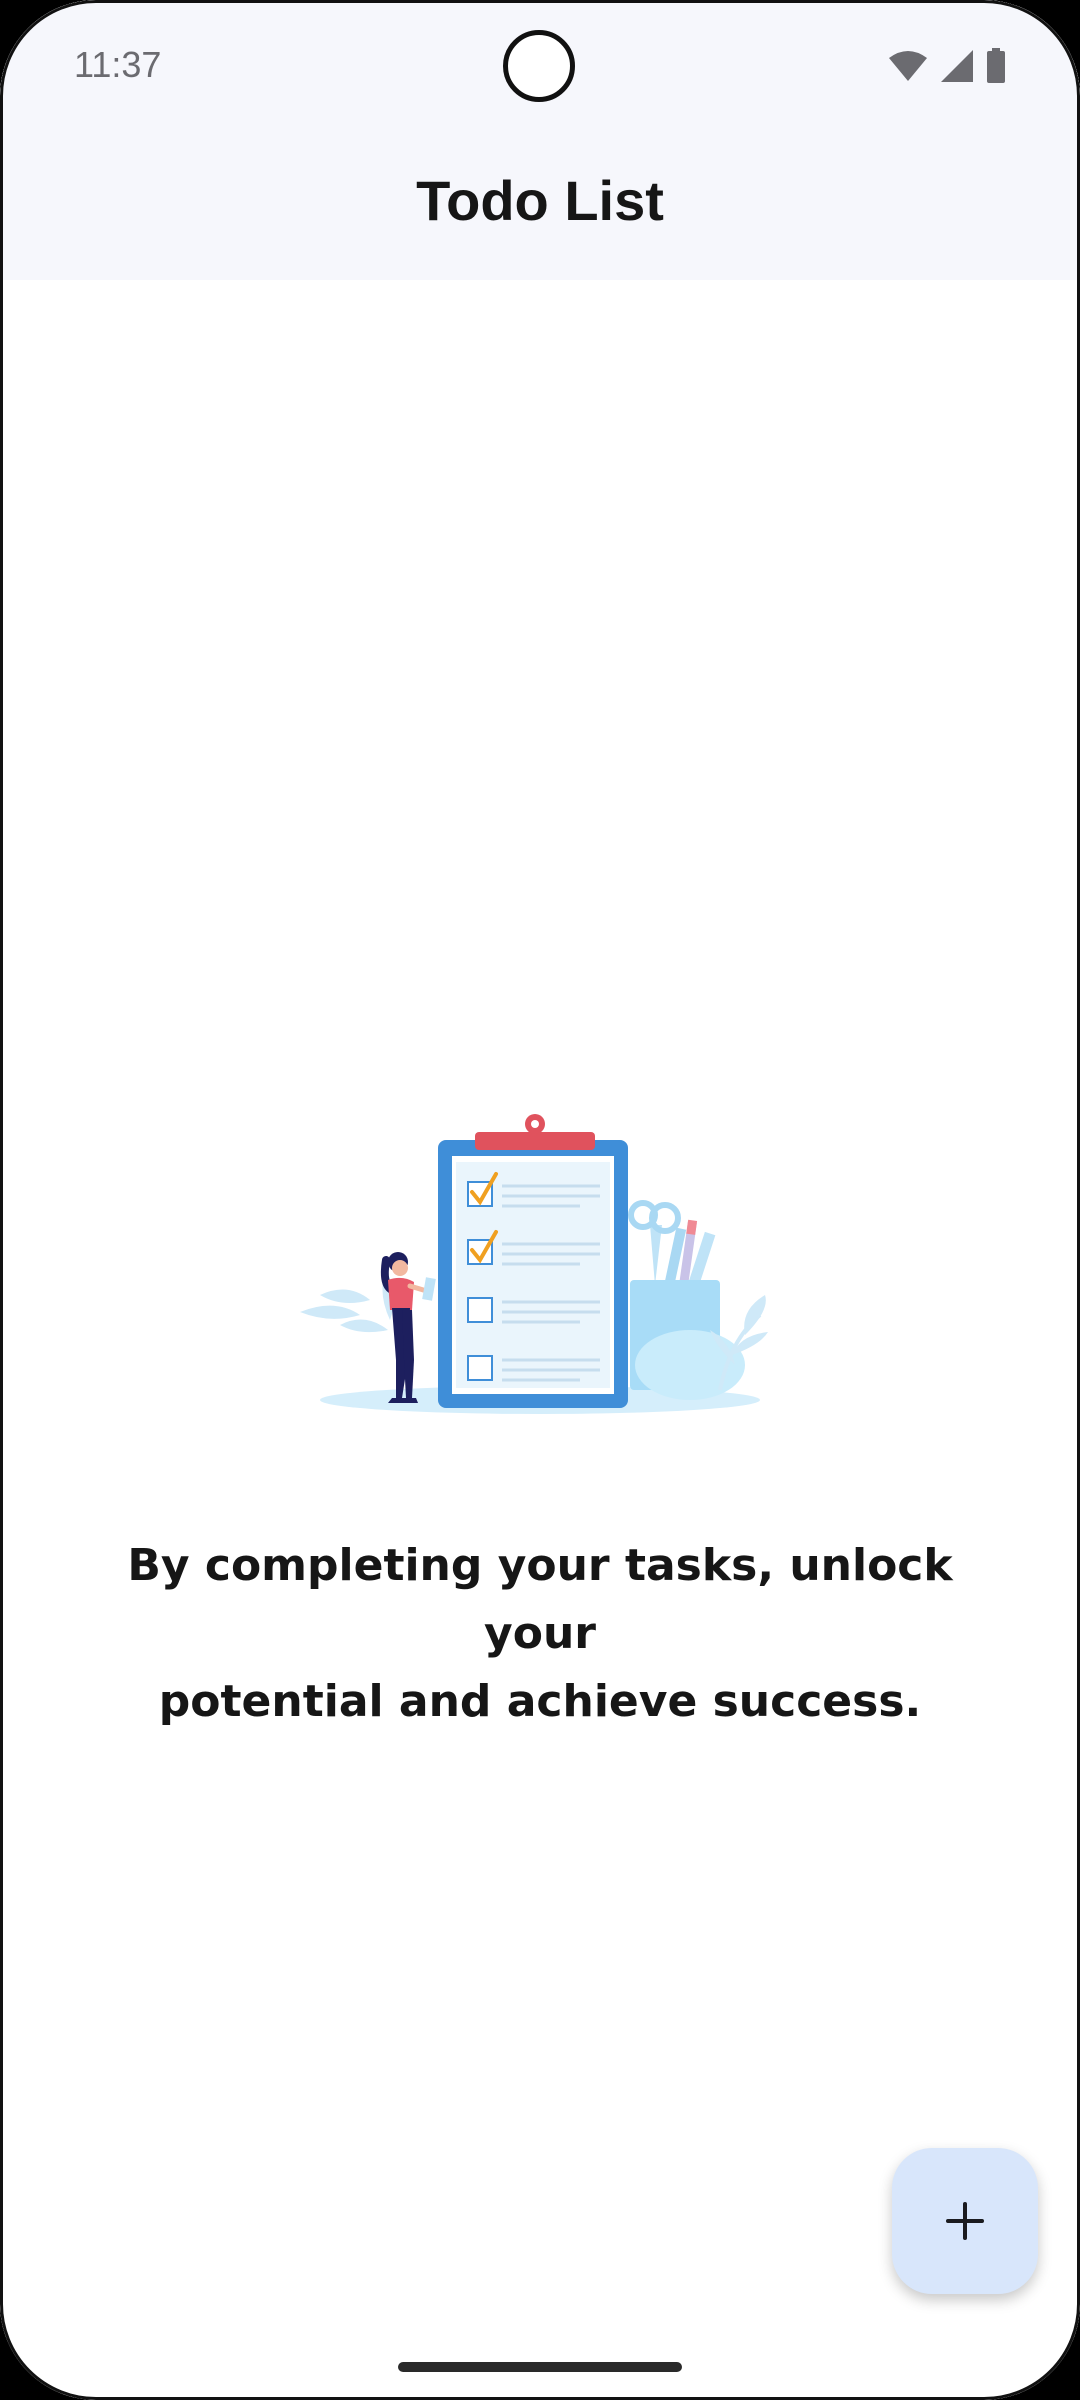 This screenshot has height=2400, width=1080. Describe the element at coordinates (957, 66) in the screenshot. I see `signal-icon` at that location.